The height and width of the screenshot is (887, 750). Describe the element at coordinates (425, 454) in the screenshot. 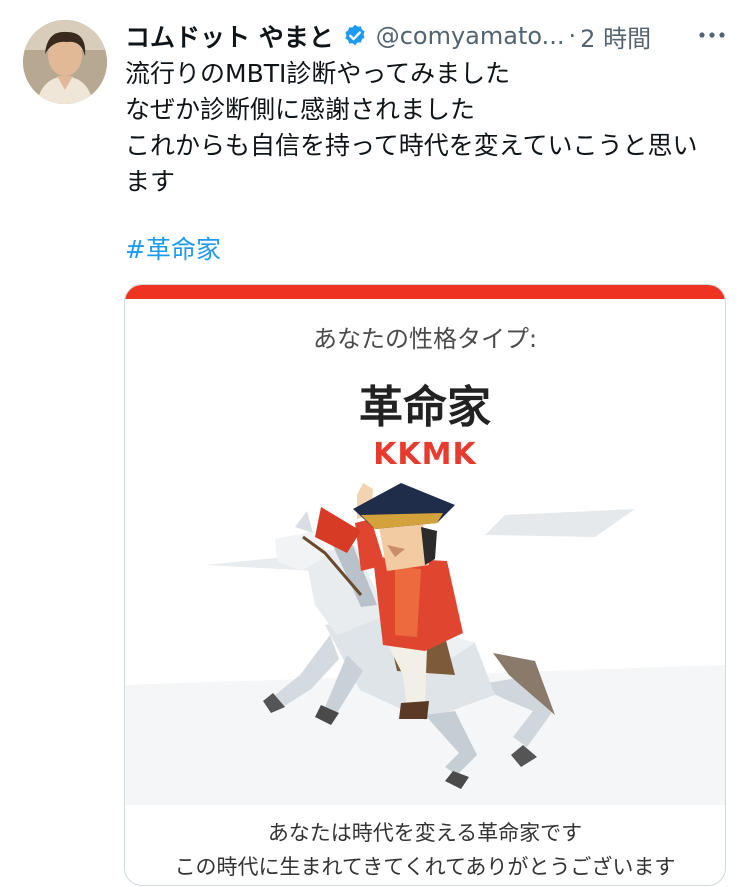

I see `media-personality-code: KKMK` at that location.